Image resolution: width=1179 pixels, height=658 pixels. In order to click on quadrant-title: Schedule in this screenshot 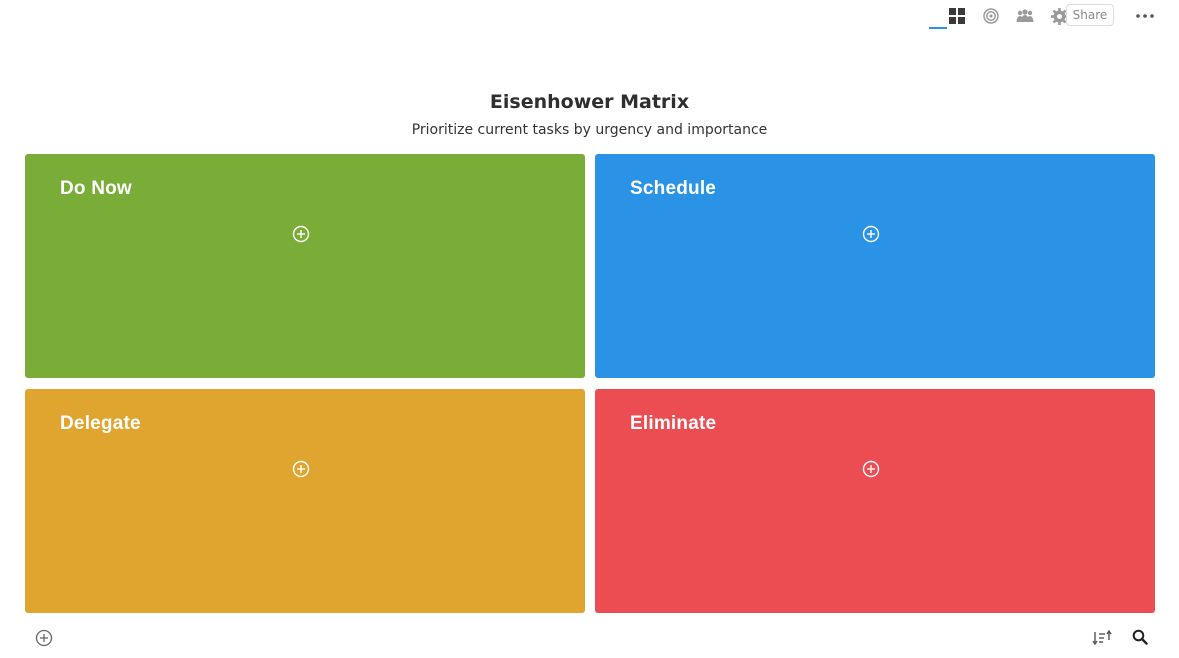, I will do `click(673, 188)`.